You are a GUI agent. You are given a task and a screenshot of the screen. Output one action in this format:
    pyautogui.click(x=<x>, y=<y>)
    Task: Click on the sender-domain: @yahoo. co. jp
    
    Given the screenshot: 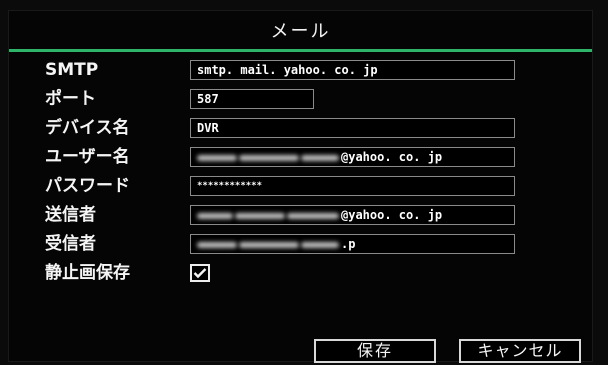 What is the action you would take?
    pyautogui.click(x=392, y=215)
    